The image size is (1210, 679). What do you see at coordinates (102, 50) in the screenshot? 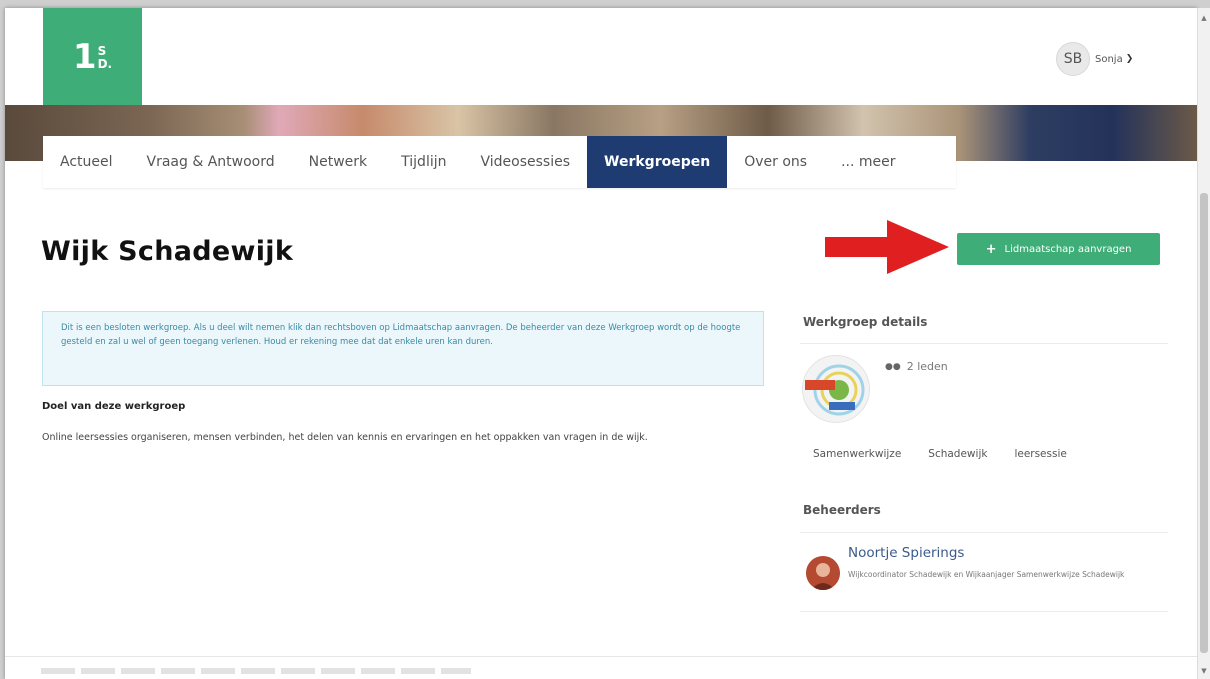
I see `logo-s: S` at bounding box center [102, 50].